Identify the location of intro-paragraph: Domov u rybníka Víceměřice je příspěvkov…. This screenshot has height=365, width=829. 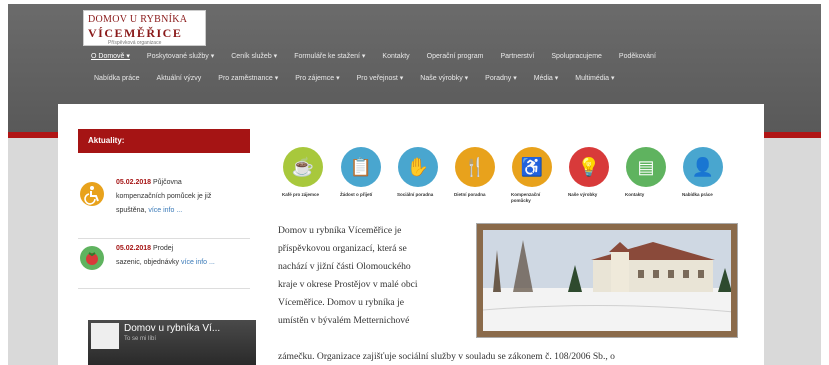
(378, 276).